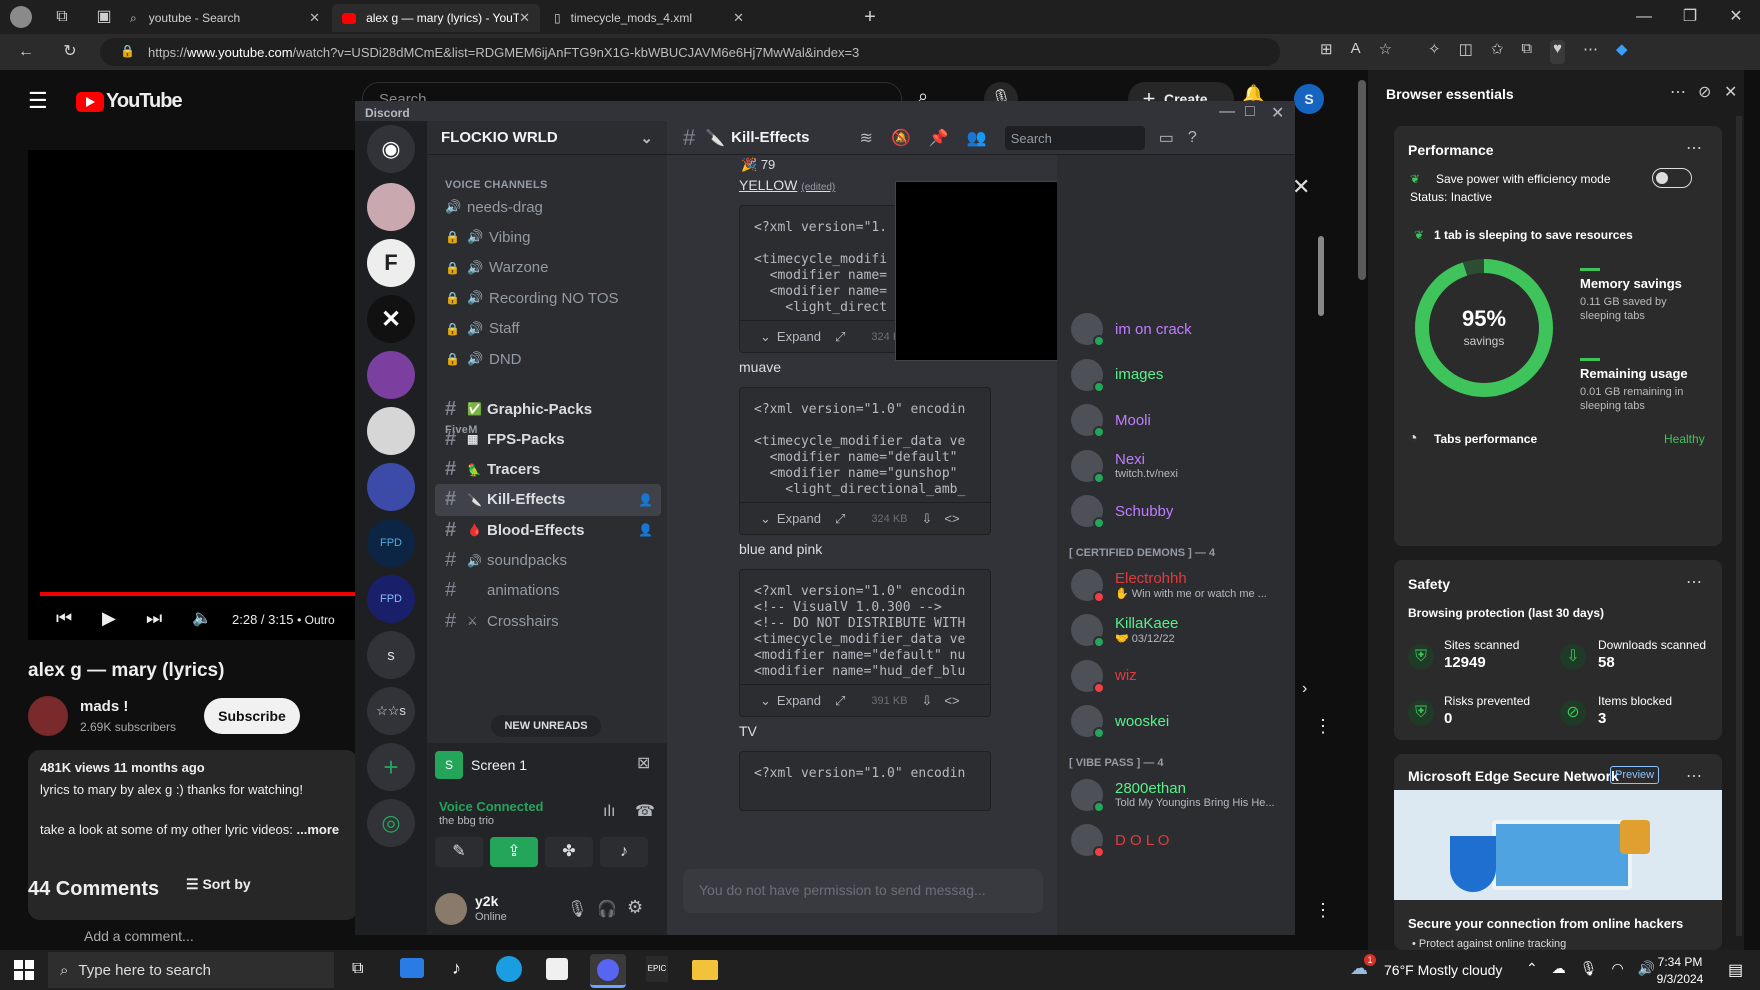 The height and width of the screenshot is (990, 1760). I want to click on tab-xml-file: ▯ timecycle_mods_4.xml ✕, so click(649, 18).